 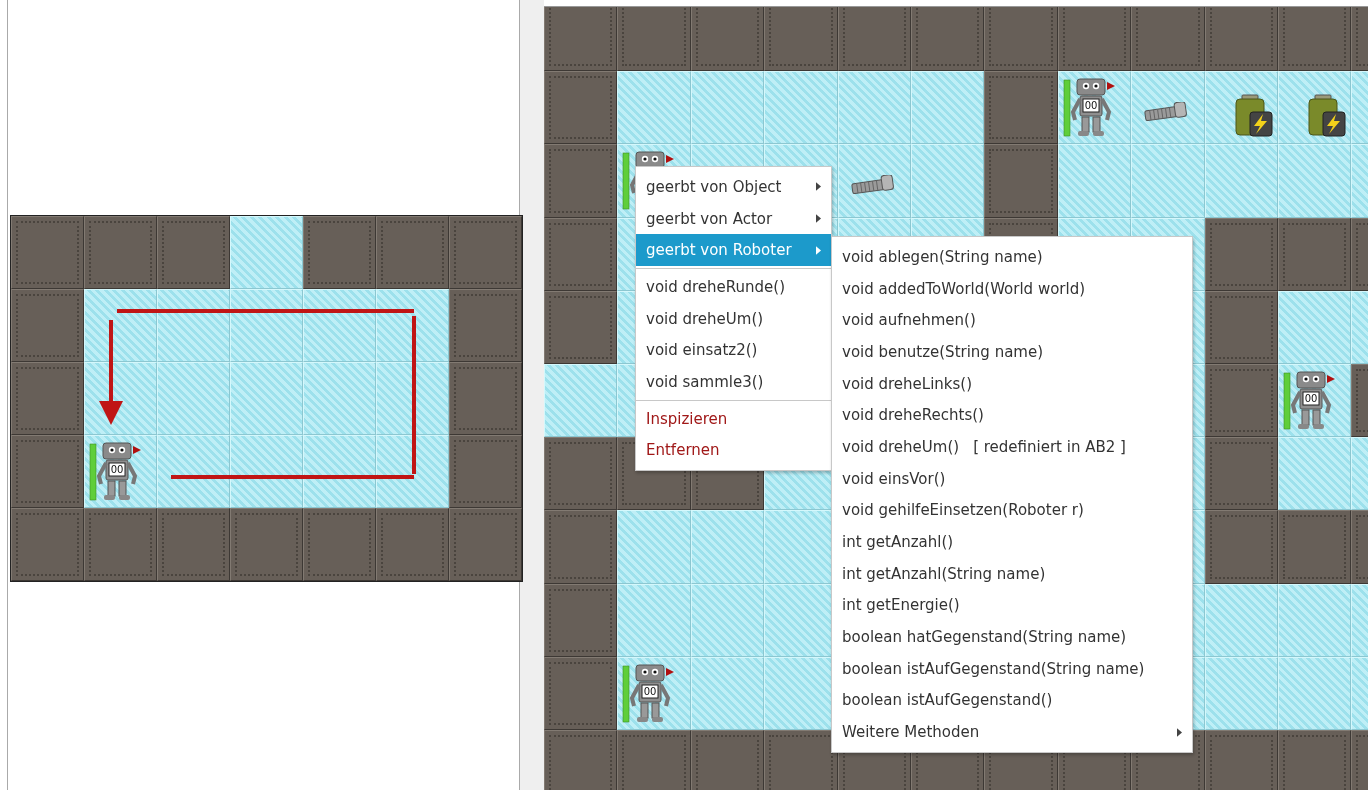 What do you see at coordinates (733, 450) in the screenshot?
I see `menu-item: Entfernen` at bounding box center [733, 450].